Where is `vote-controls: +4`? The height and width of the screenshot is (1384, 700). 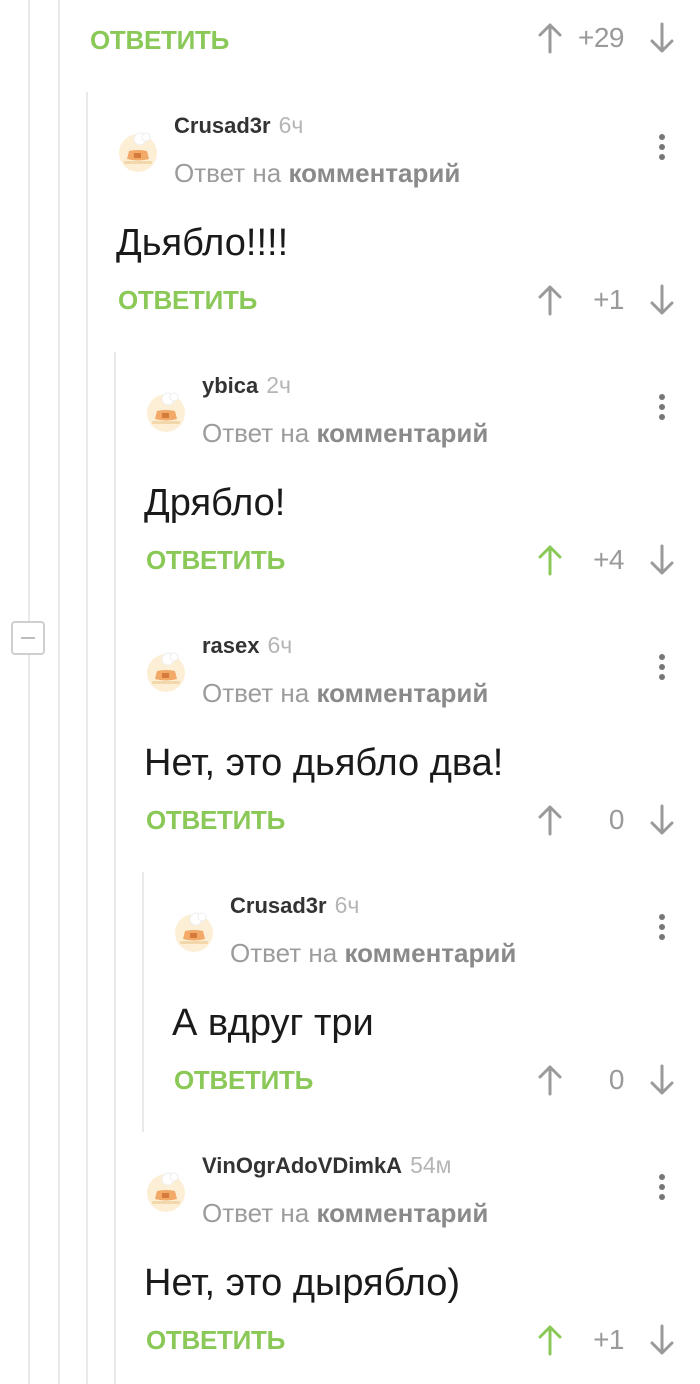
vote-controls: +4 is located at coordinates (610, 560).